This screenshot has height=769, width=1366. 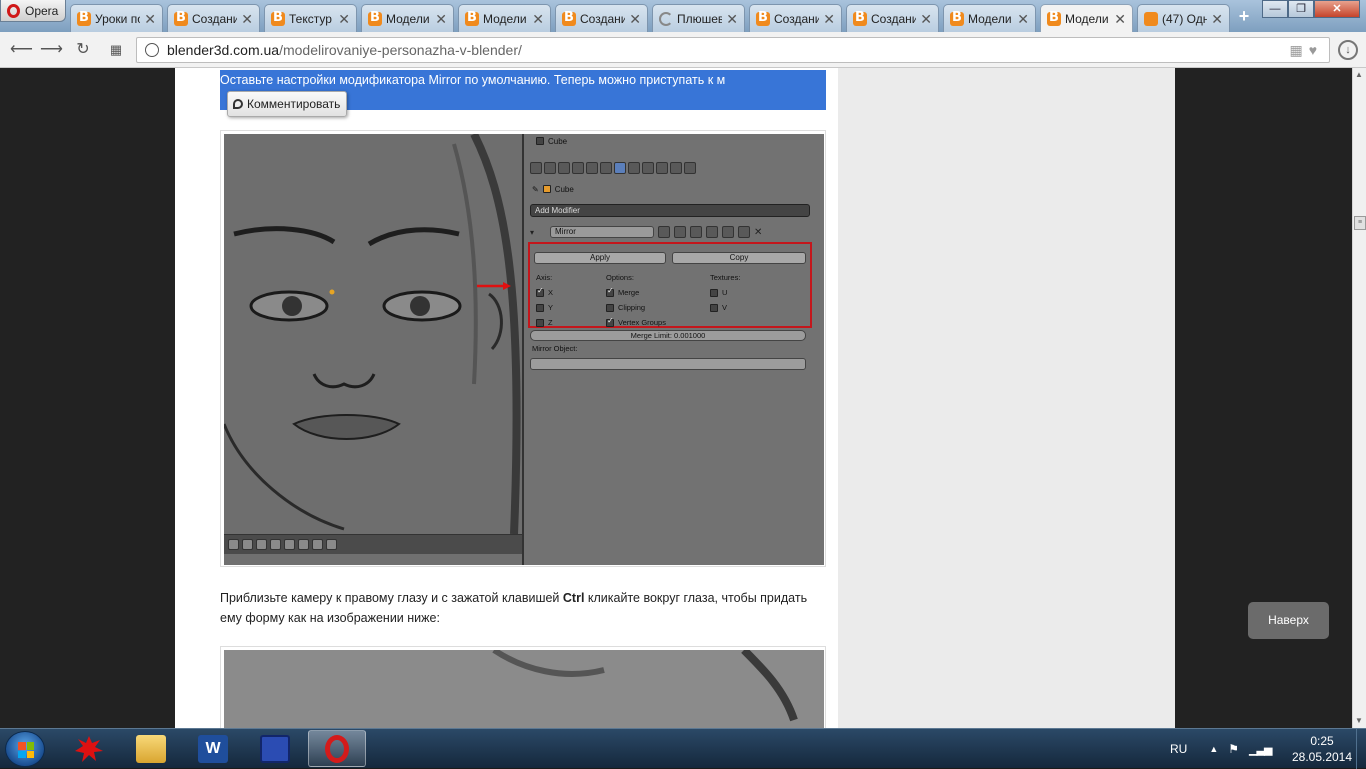 What do you see at coordinates (303, 544) in the screenshot?
I see `snap-icon` at bounding box center [303, 544].